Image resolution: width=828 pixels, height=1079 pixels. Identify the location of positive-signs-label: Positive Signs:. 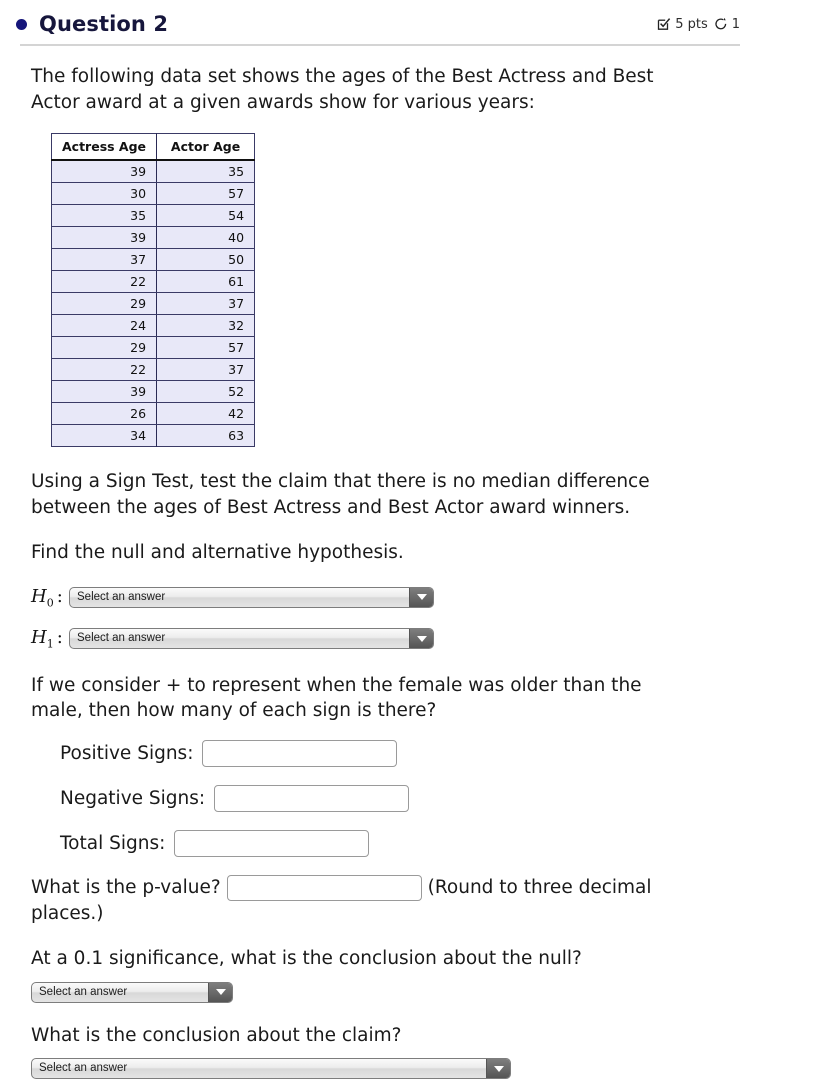
(127, 753).